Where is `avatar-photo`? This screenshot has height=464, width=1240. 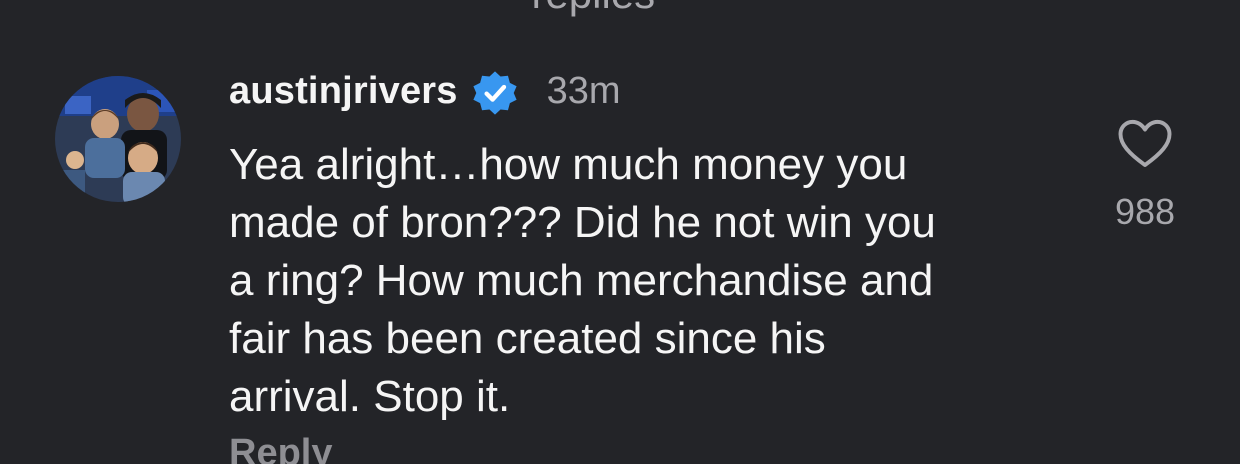
avatar-photo is located at coordinates (118, 139).